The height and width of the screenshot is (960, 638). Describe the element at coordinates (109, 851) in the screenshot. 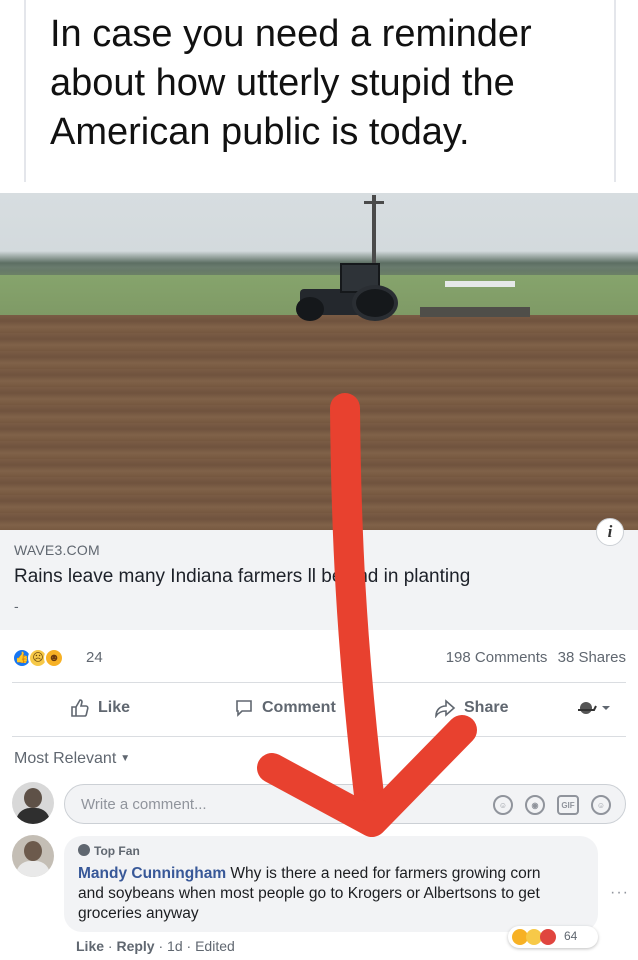

I see `top-fan-badge: Top Fan` at that location.